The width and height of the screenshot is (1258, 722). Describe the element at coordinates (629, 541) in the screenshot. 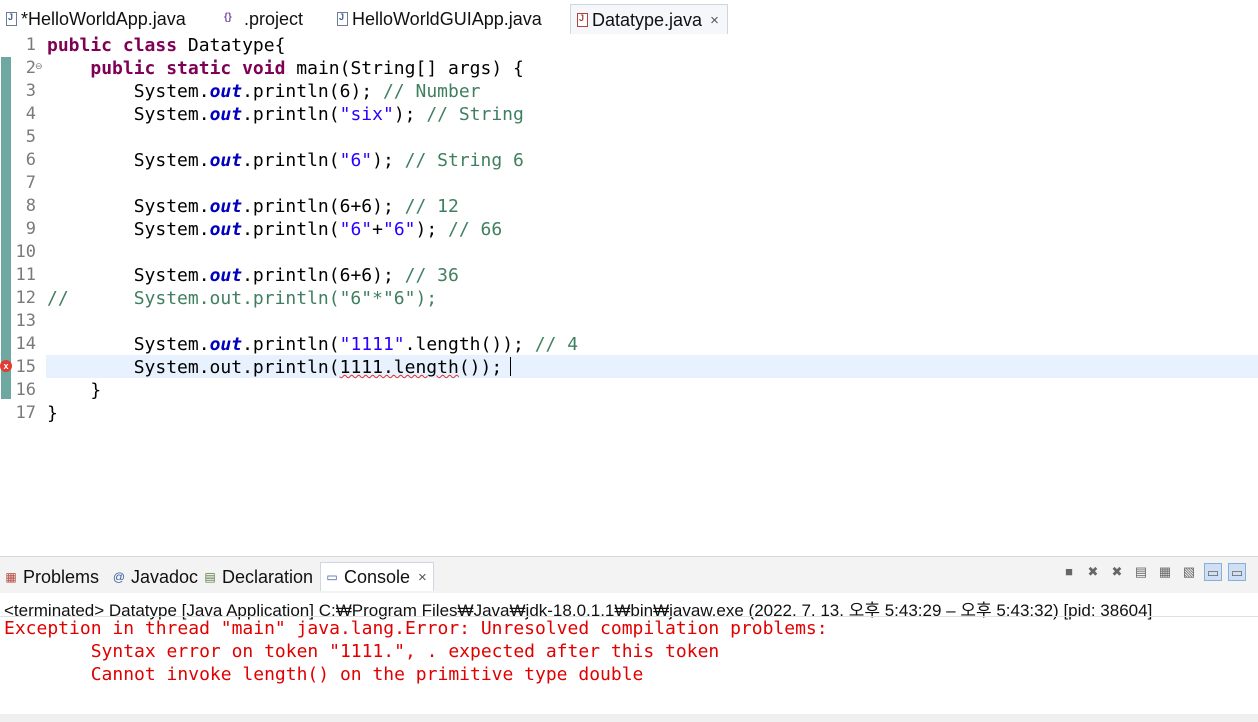

I see `panel-separator` at that location.